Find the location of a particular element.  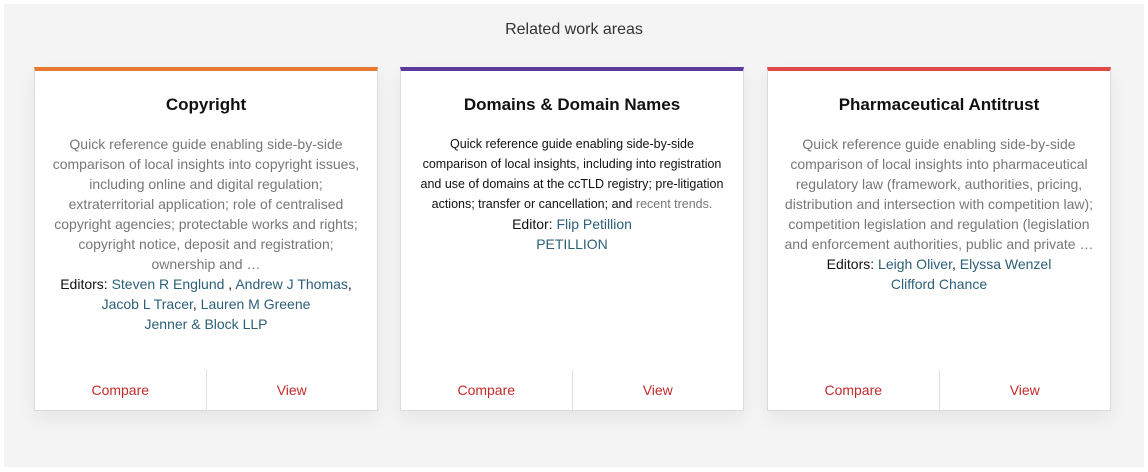

editor-link: Lauren M Greene is located at coordinates (256, 304).